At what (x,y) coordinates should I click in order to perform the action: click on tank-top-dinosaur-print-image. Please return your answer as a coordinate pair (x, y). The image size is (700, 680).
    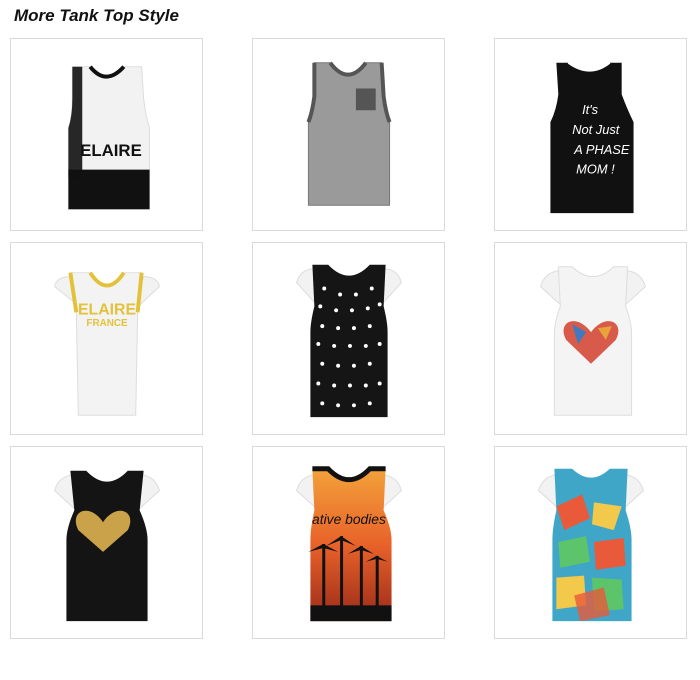
    Looking at the image, I should click on (591, 545).